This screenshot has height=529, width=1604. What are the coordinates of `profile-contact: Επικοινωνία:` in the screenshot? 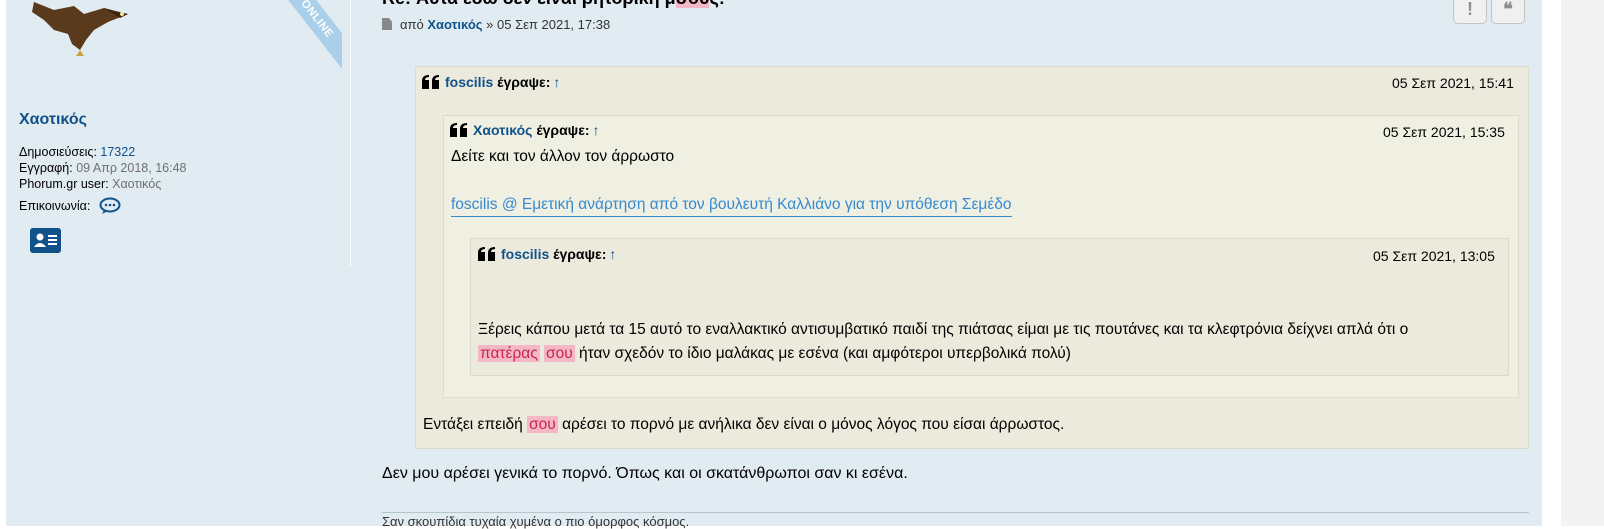 It's located at (54, 206).